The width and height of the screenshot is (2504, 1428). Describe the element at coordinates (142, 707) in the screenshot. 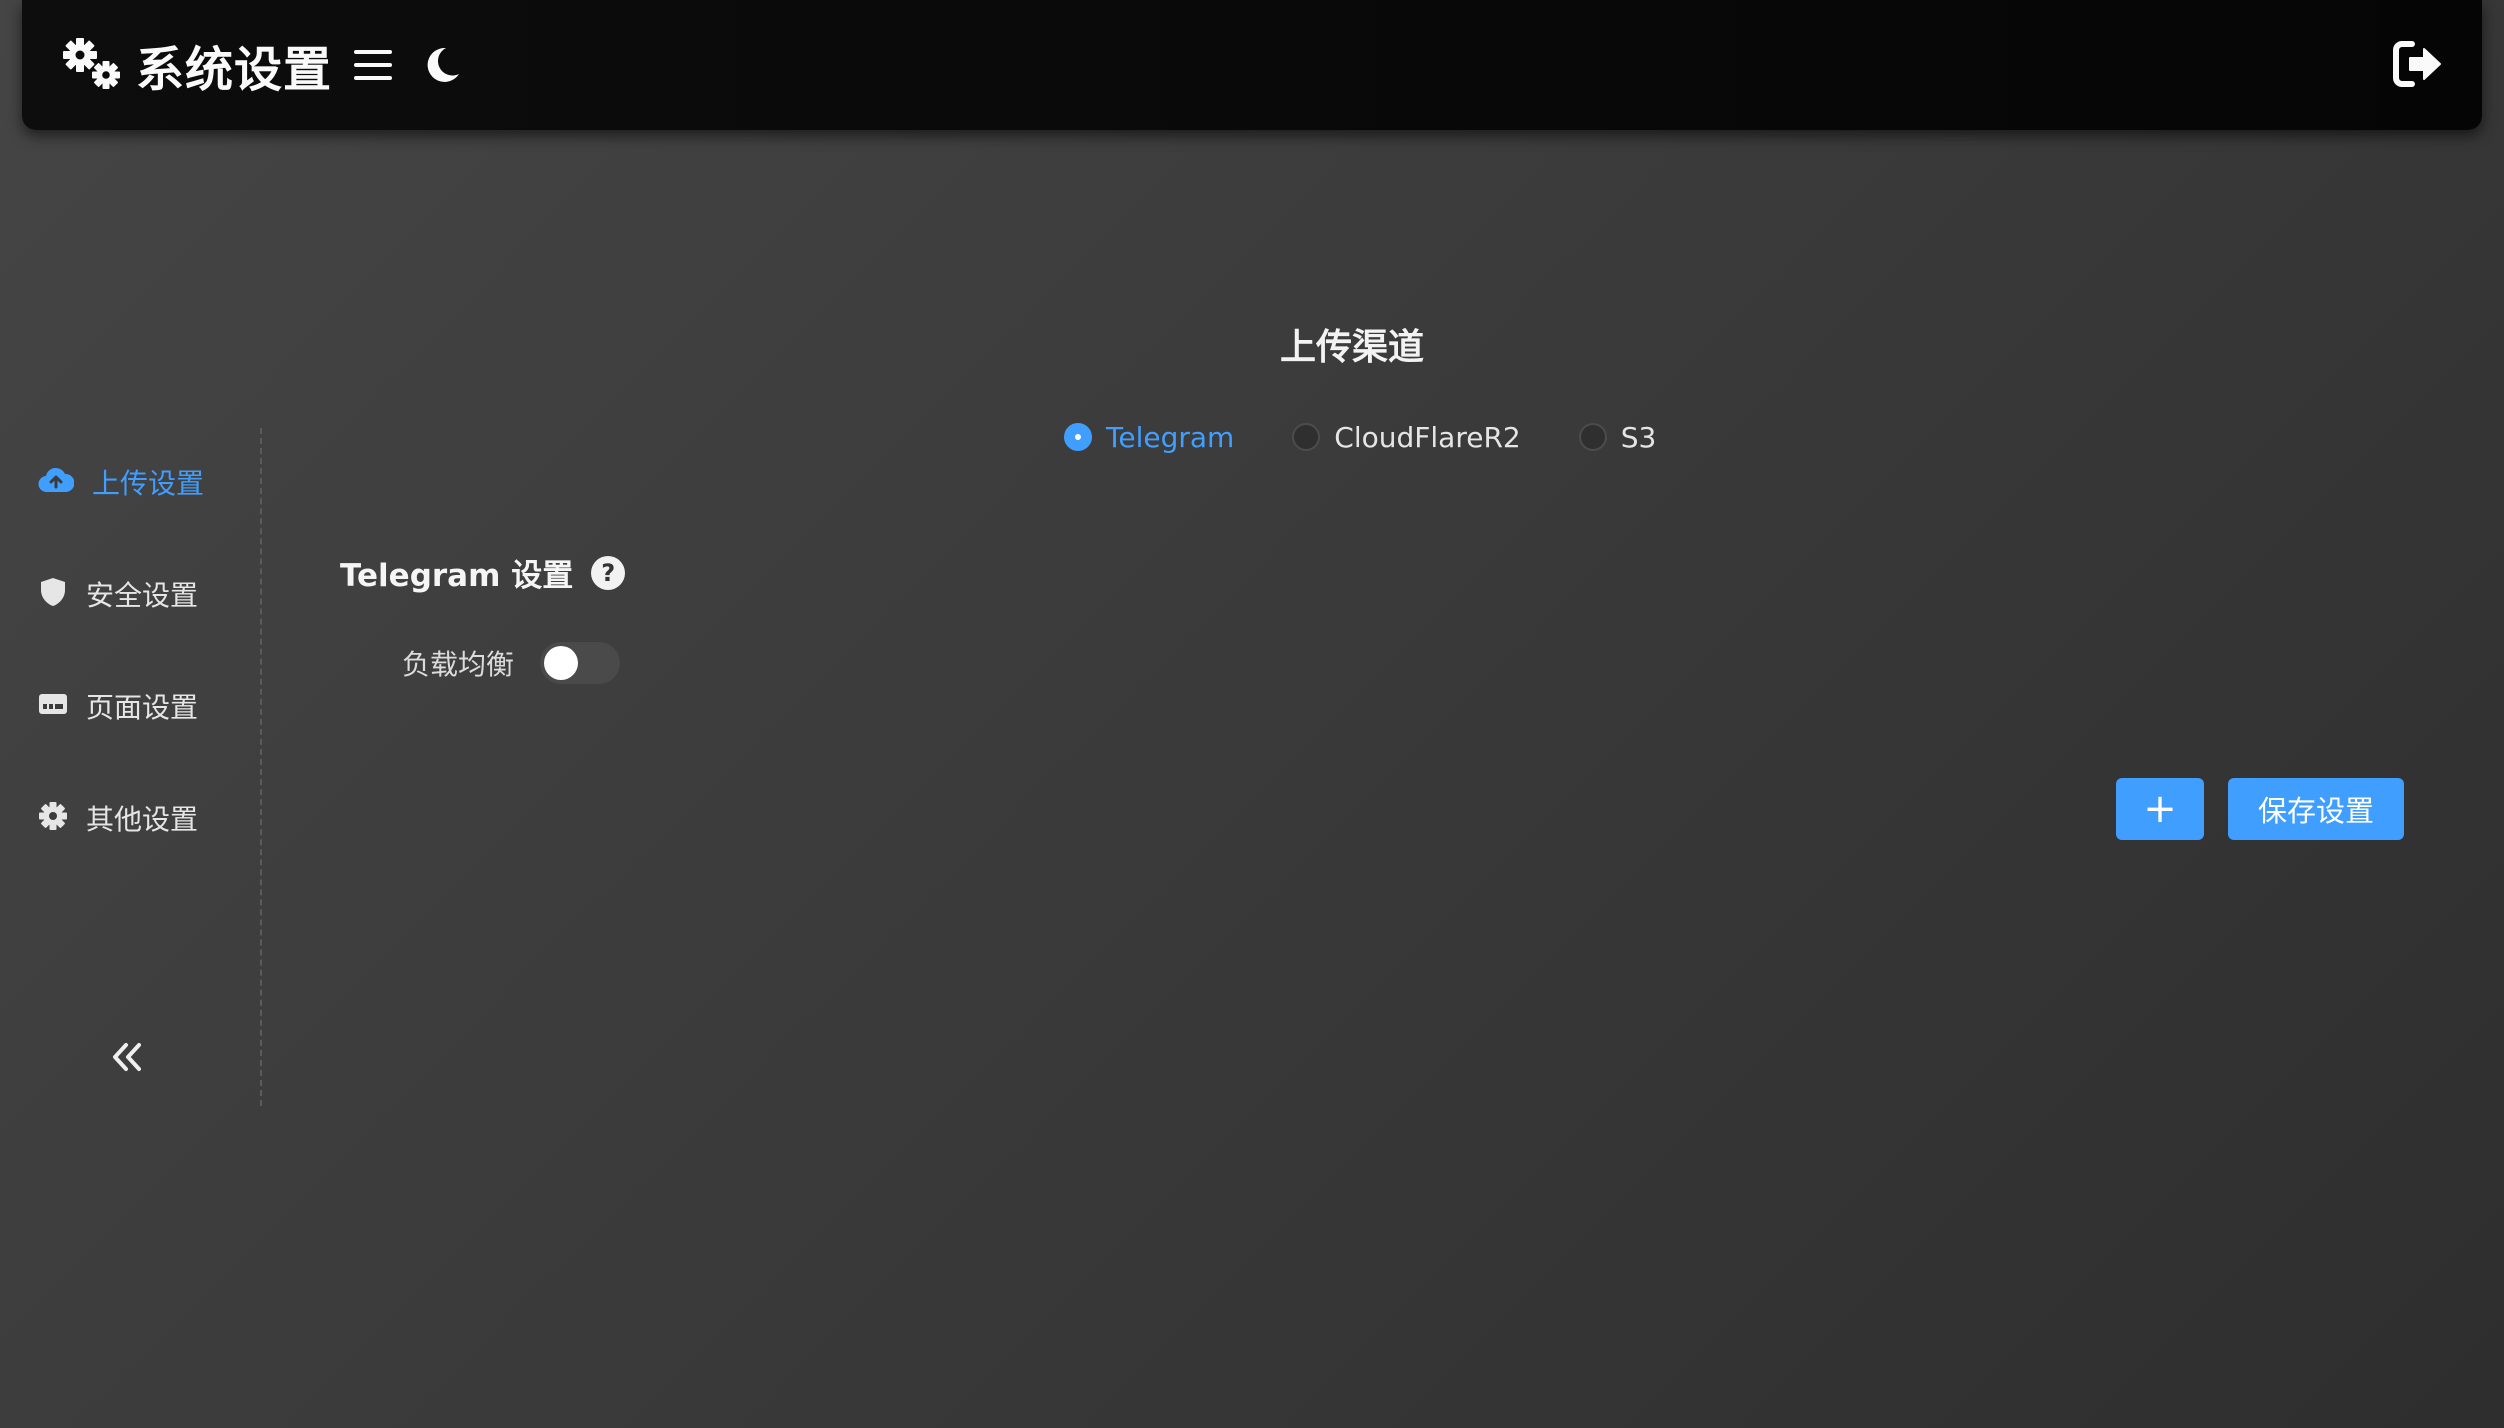

I see `sidebar-item-label: 页面设置` at that location.